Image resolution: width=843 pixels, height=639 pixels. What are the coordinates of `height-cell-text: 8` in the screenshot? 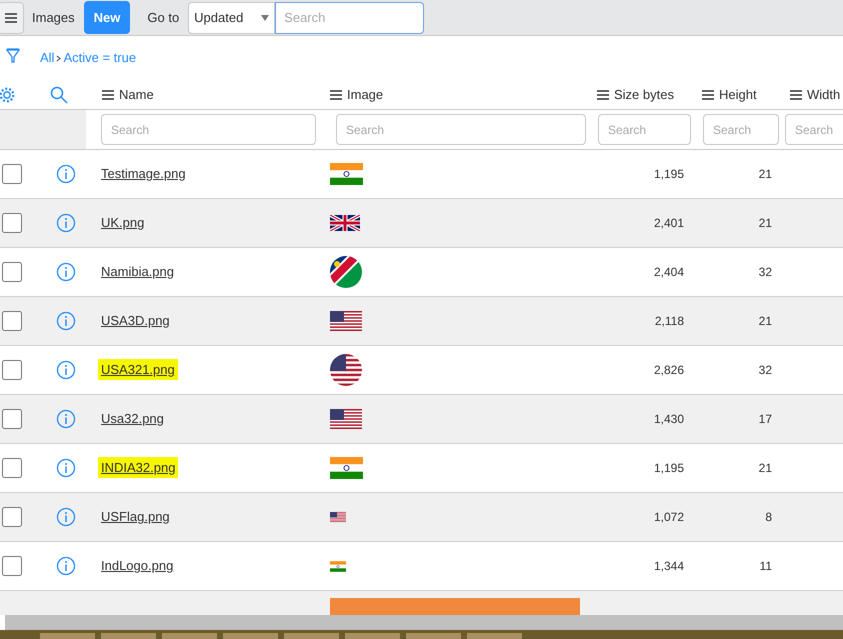 It's located at (768, 517).